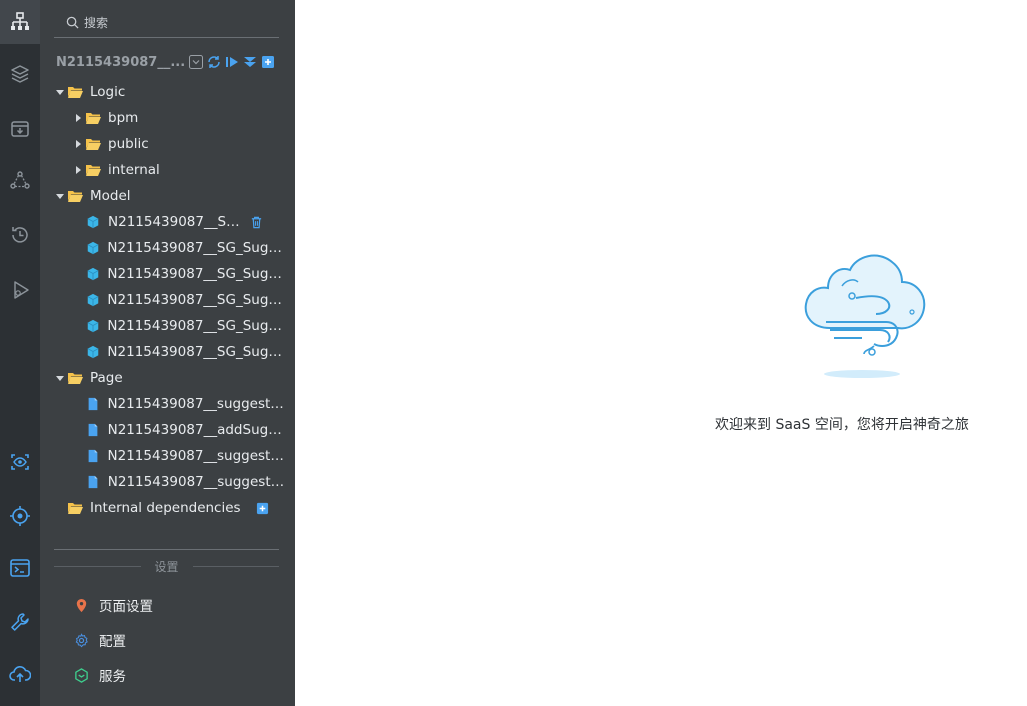 Image resolution: width=1027 pixels, height=706 pixels. I want to click on tree-label: internal, so click(134, 170).